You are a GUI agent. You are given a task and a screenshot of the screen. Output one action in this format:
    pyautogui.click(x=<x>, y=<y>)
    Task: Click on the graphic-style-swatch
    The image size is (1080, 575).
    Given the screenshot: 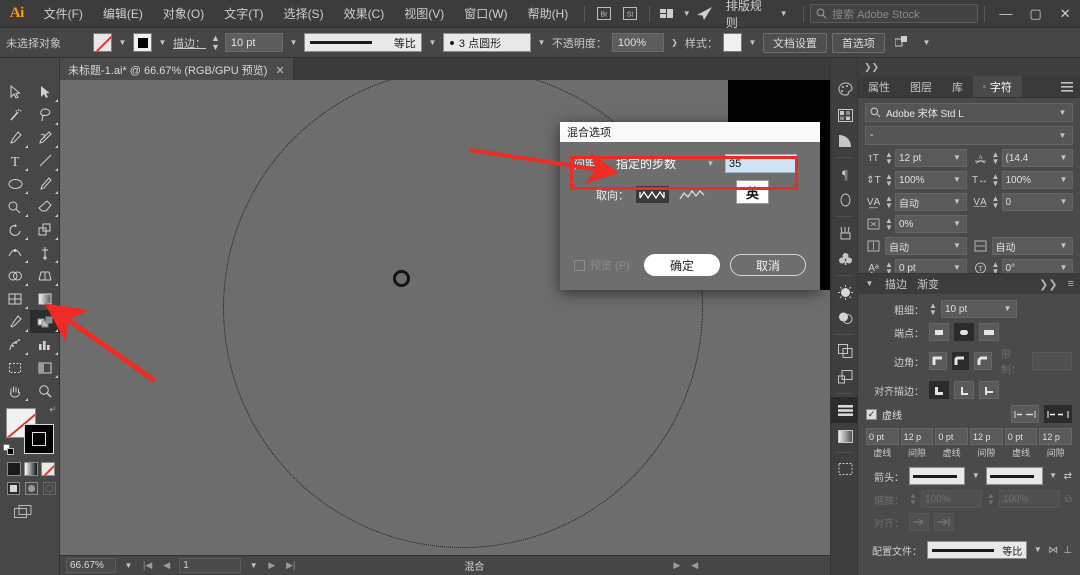 What is the action you would take?
    pyautogui.click(x=732, y=42)
    